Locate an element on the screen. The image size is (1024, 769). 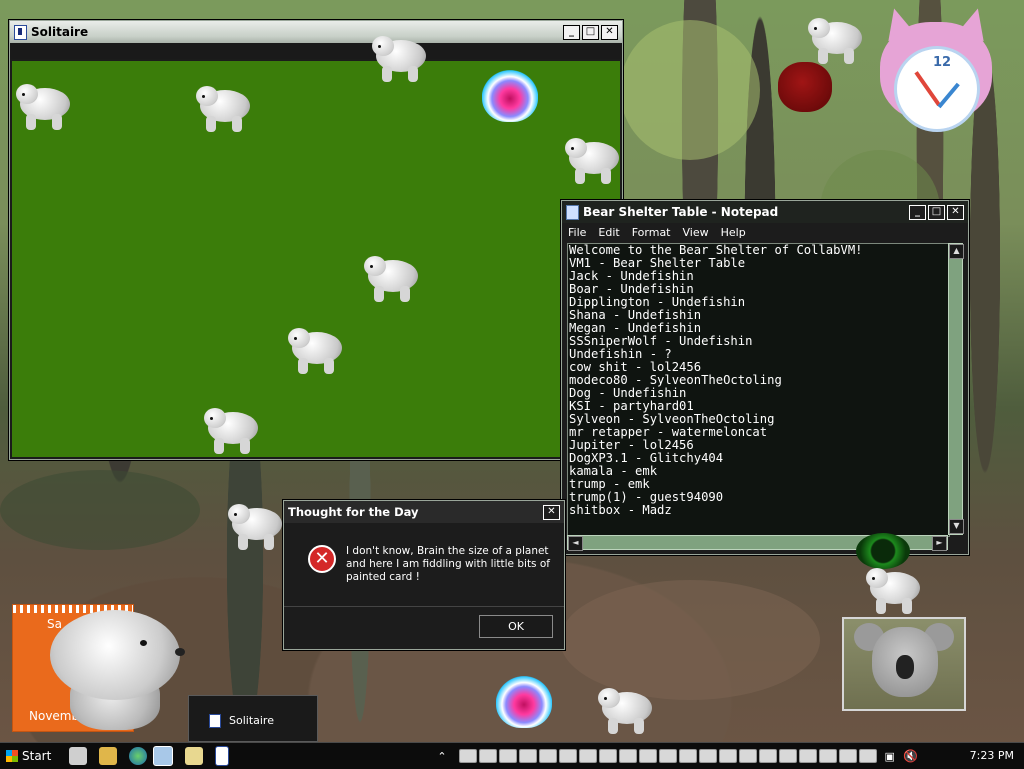
tray-icons is located at coordinates (667, 756).